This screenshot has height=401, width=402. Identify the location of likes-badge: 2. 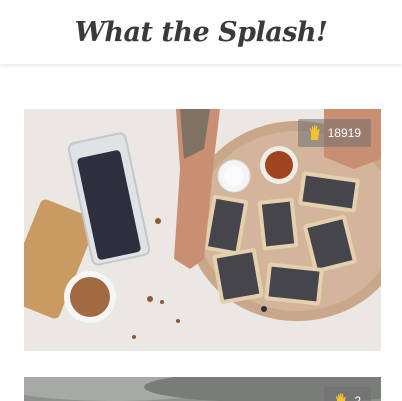
(347, 394).